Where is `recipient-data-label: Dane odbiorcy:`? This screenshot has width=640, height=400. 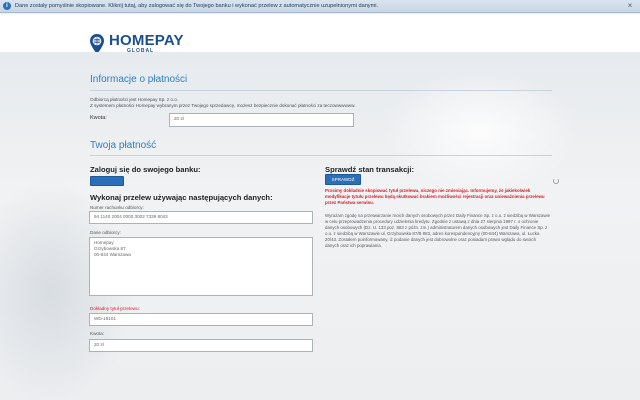
recipient-data-label: Dane odbiorcy: is located at coordinates (105, 232).